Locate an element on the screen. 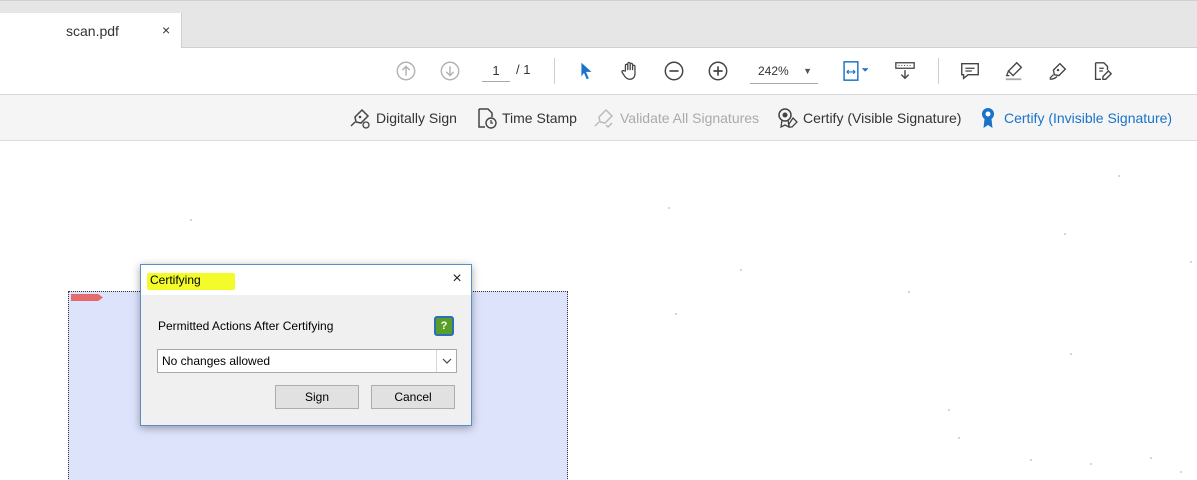  zoom-level-value: 242% is located at coordinates (773, 71).